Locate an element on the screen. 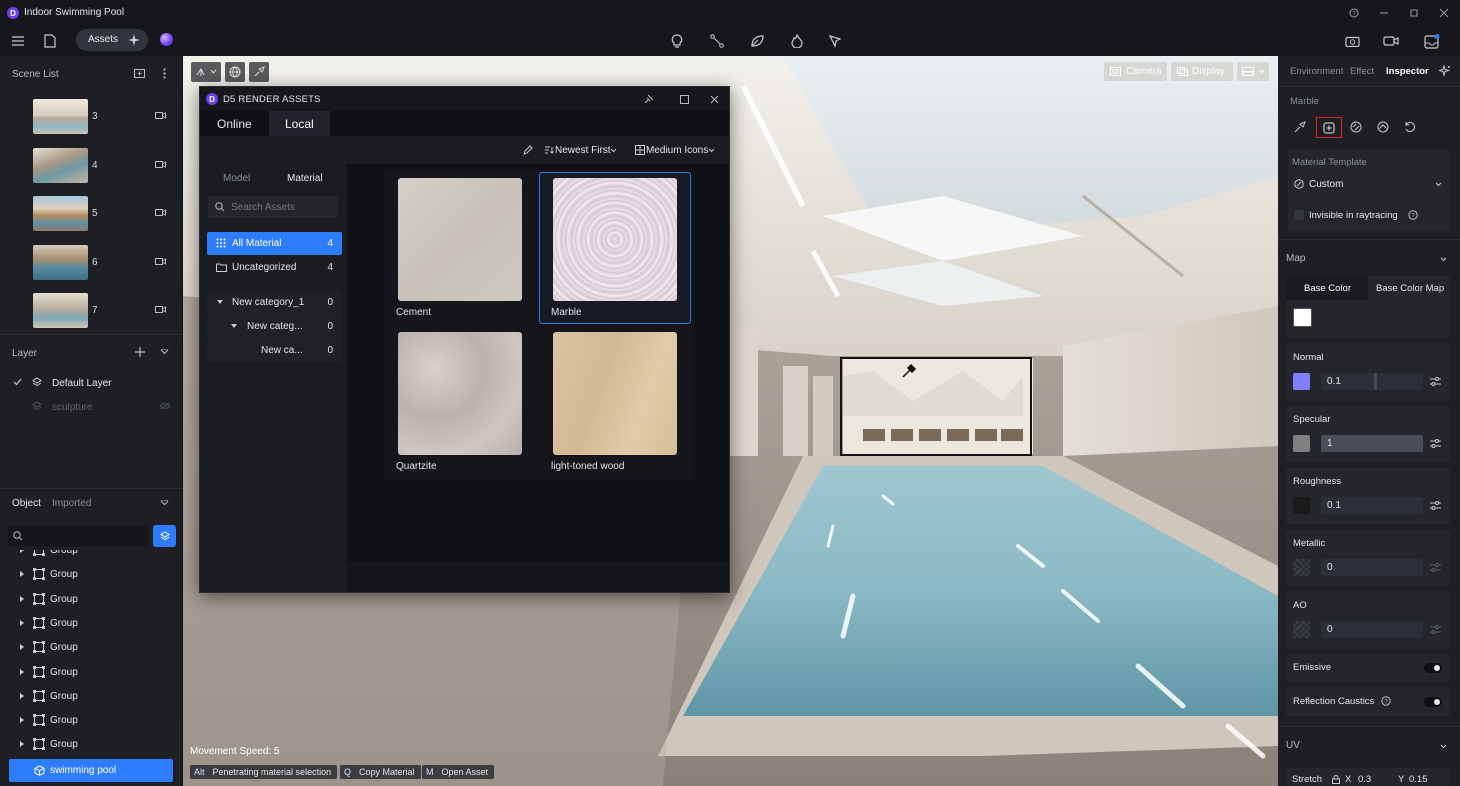 The height and width of the screenshot is (786, 1460). normal-swatch is located at coordinates (1301, 381).